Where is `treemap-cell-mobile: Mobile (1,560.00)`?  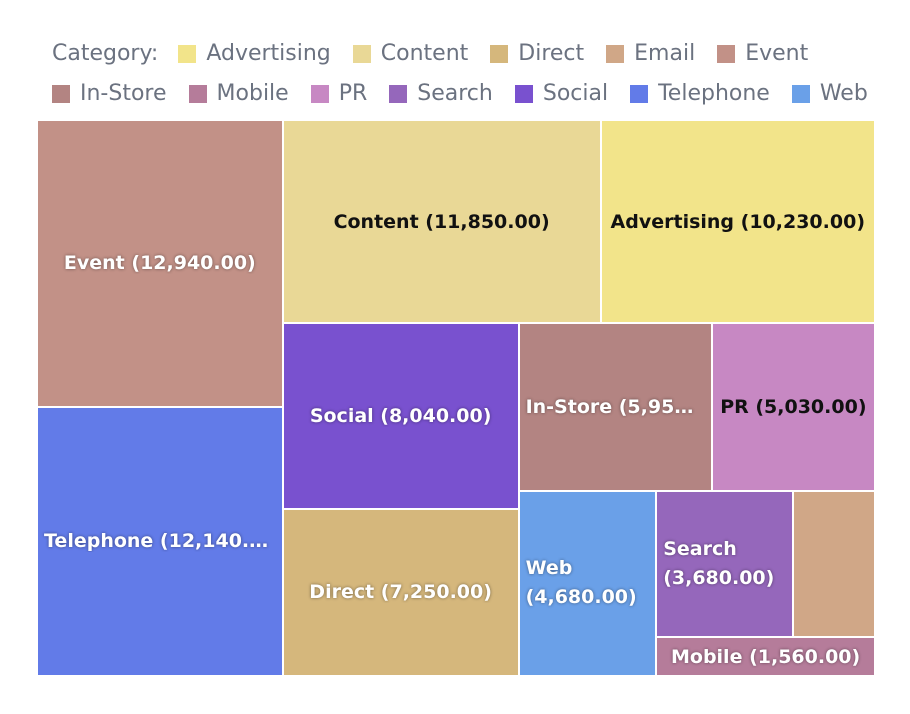
treemap-cell-mobile: Mobile (1,560.00) is located at coordinates (765, 656).